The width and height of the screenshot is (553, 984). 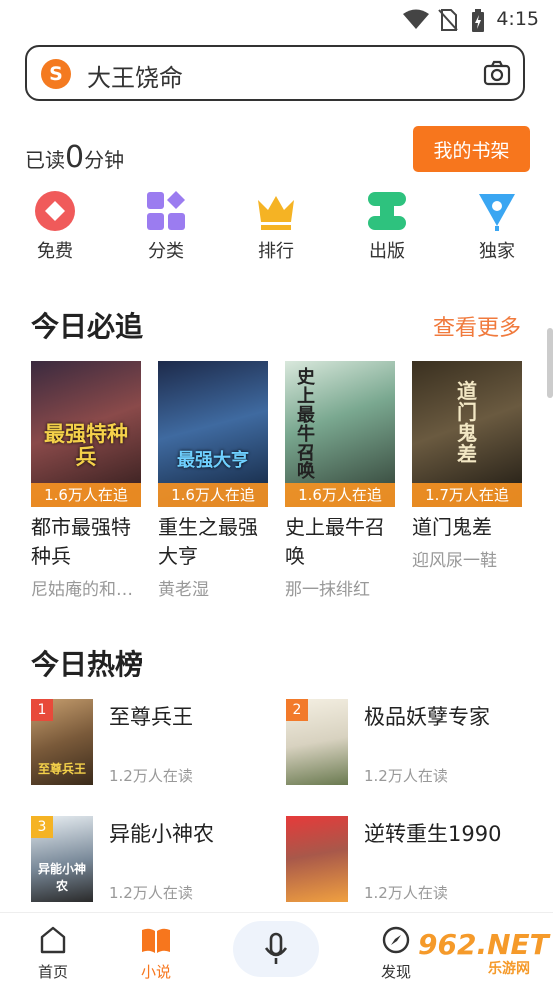 I want to click on camera-icon, so click(x=497, y=73).